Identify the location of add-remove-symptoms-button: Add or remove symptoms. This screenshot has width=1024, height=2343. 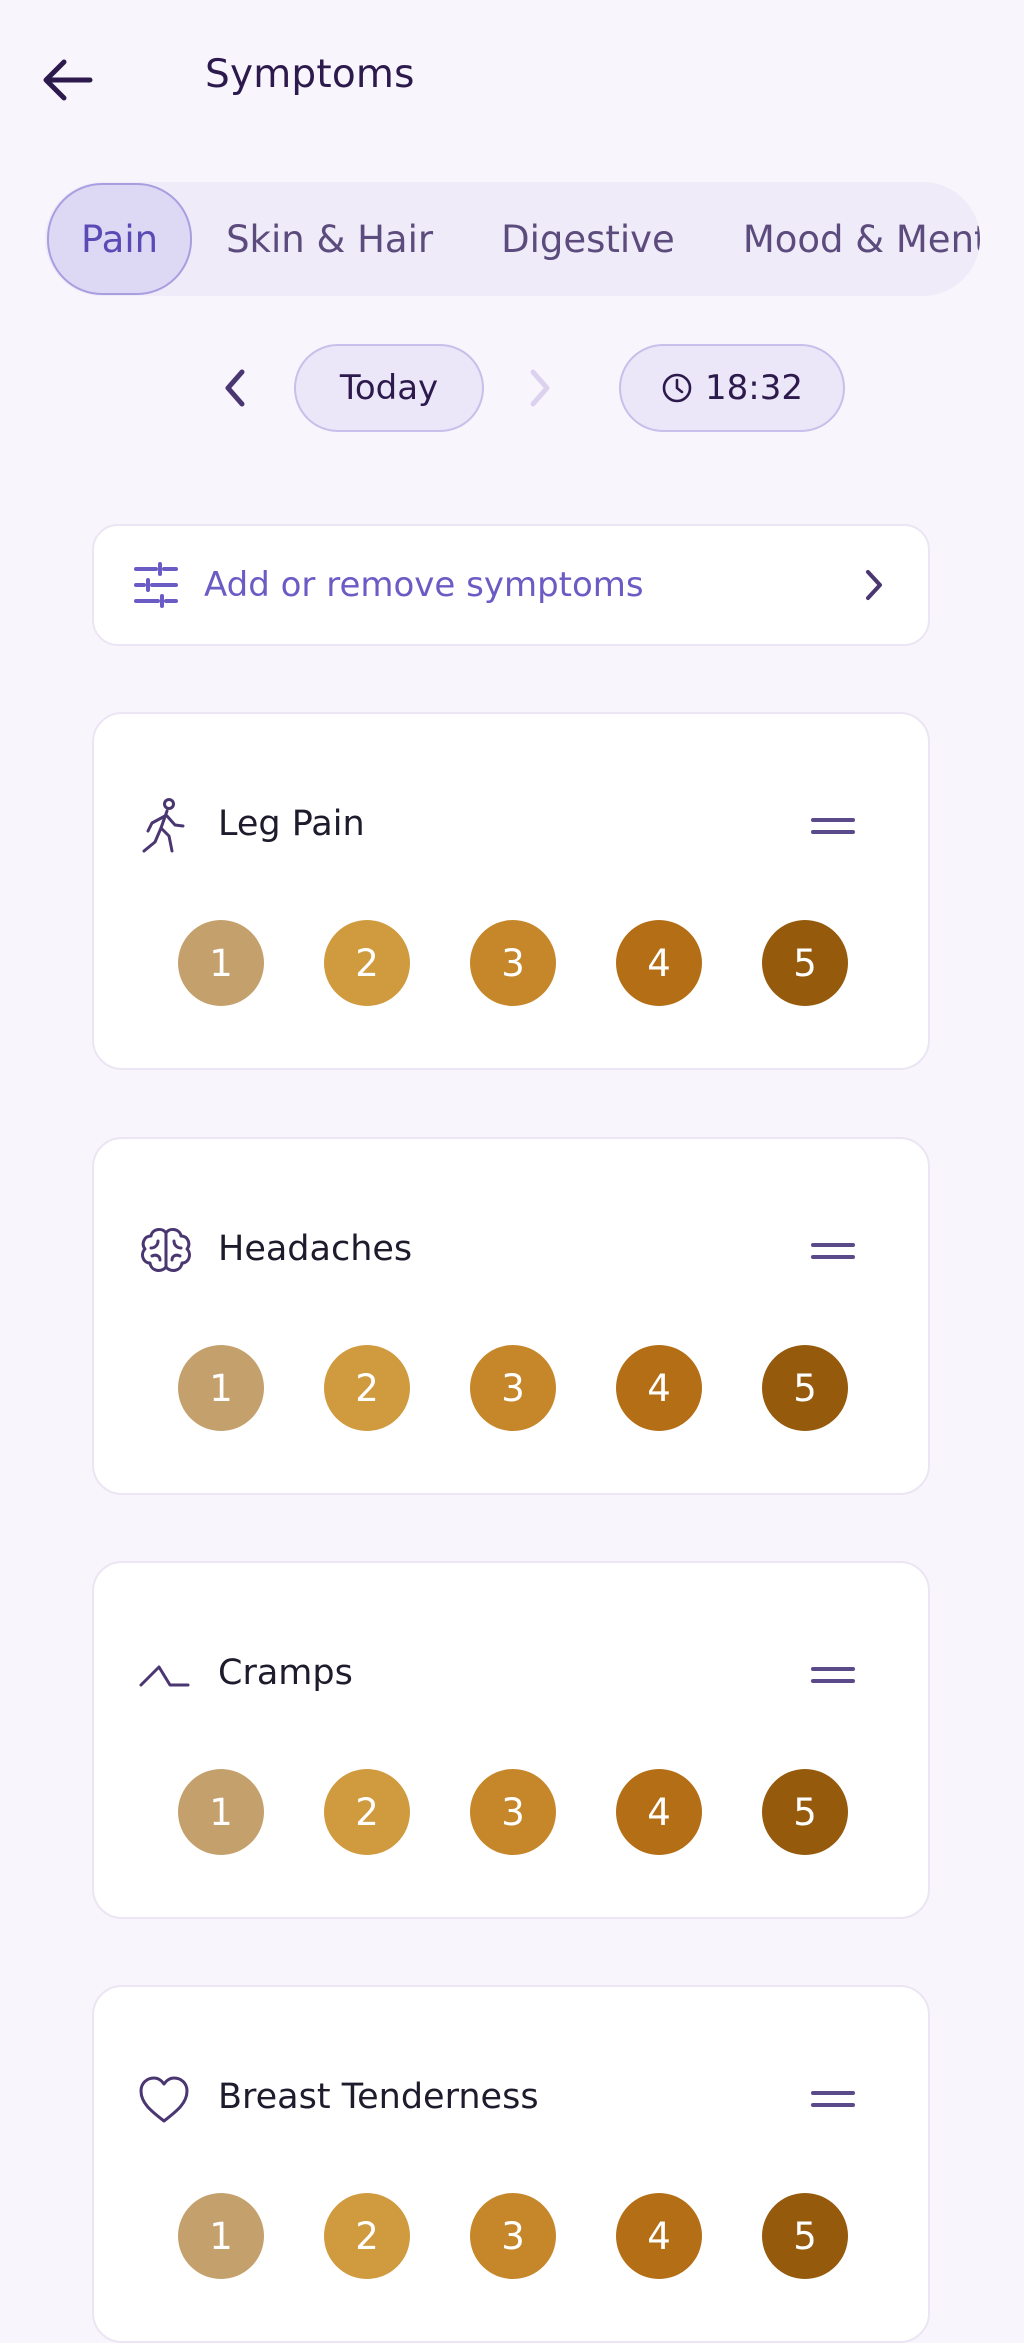
(511, 585).